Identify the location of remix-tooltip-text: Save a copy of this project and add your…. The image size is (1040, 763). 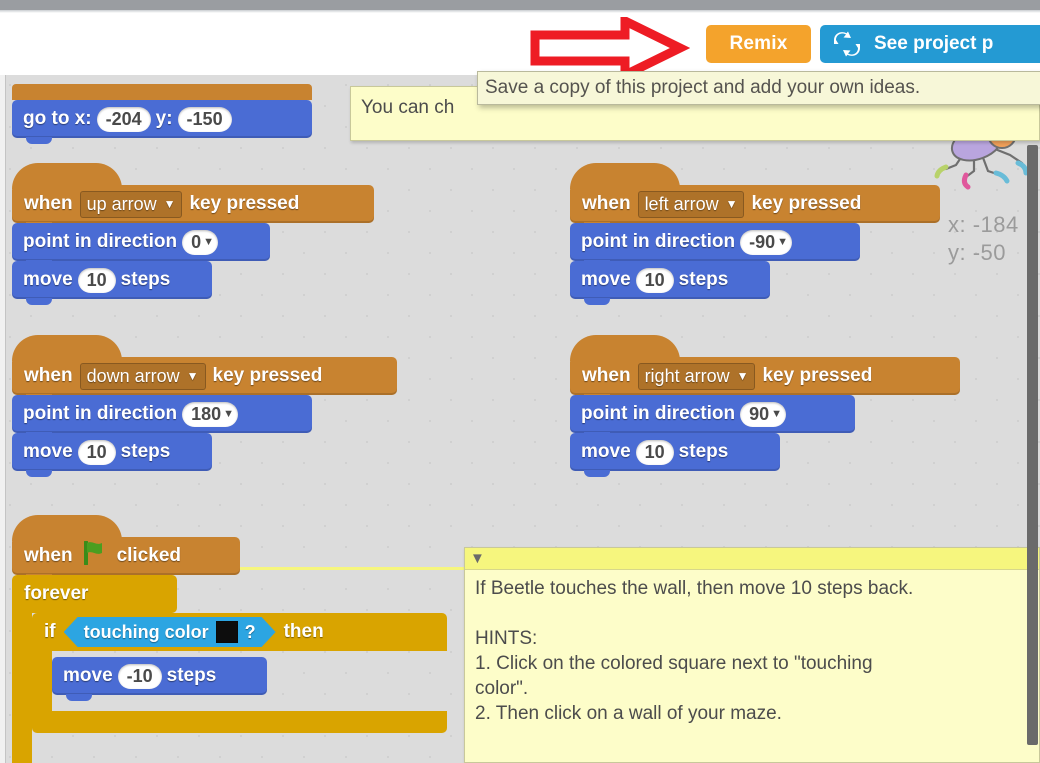
(703, 87).